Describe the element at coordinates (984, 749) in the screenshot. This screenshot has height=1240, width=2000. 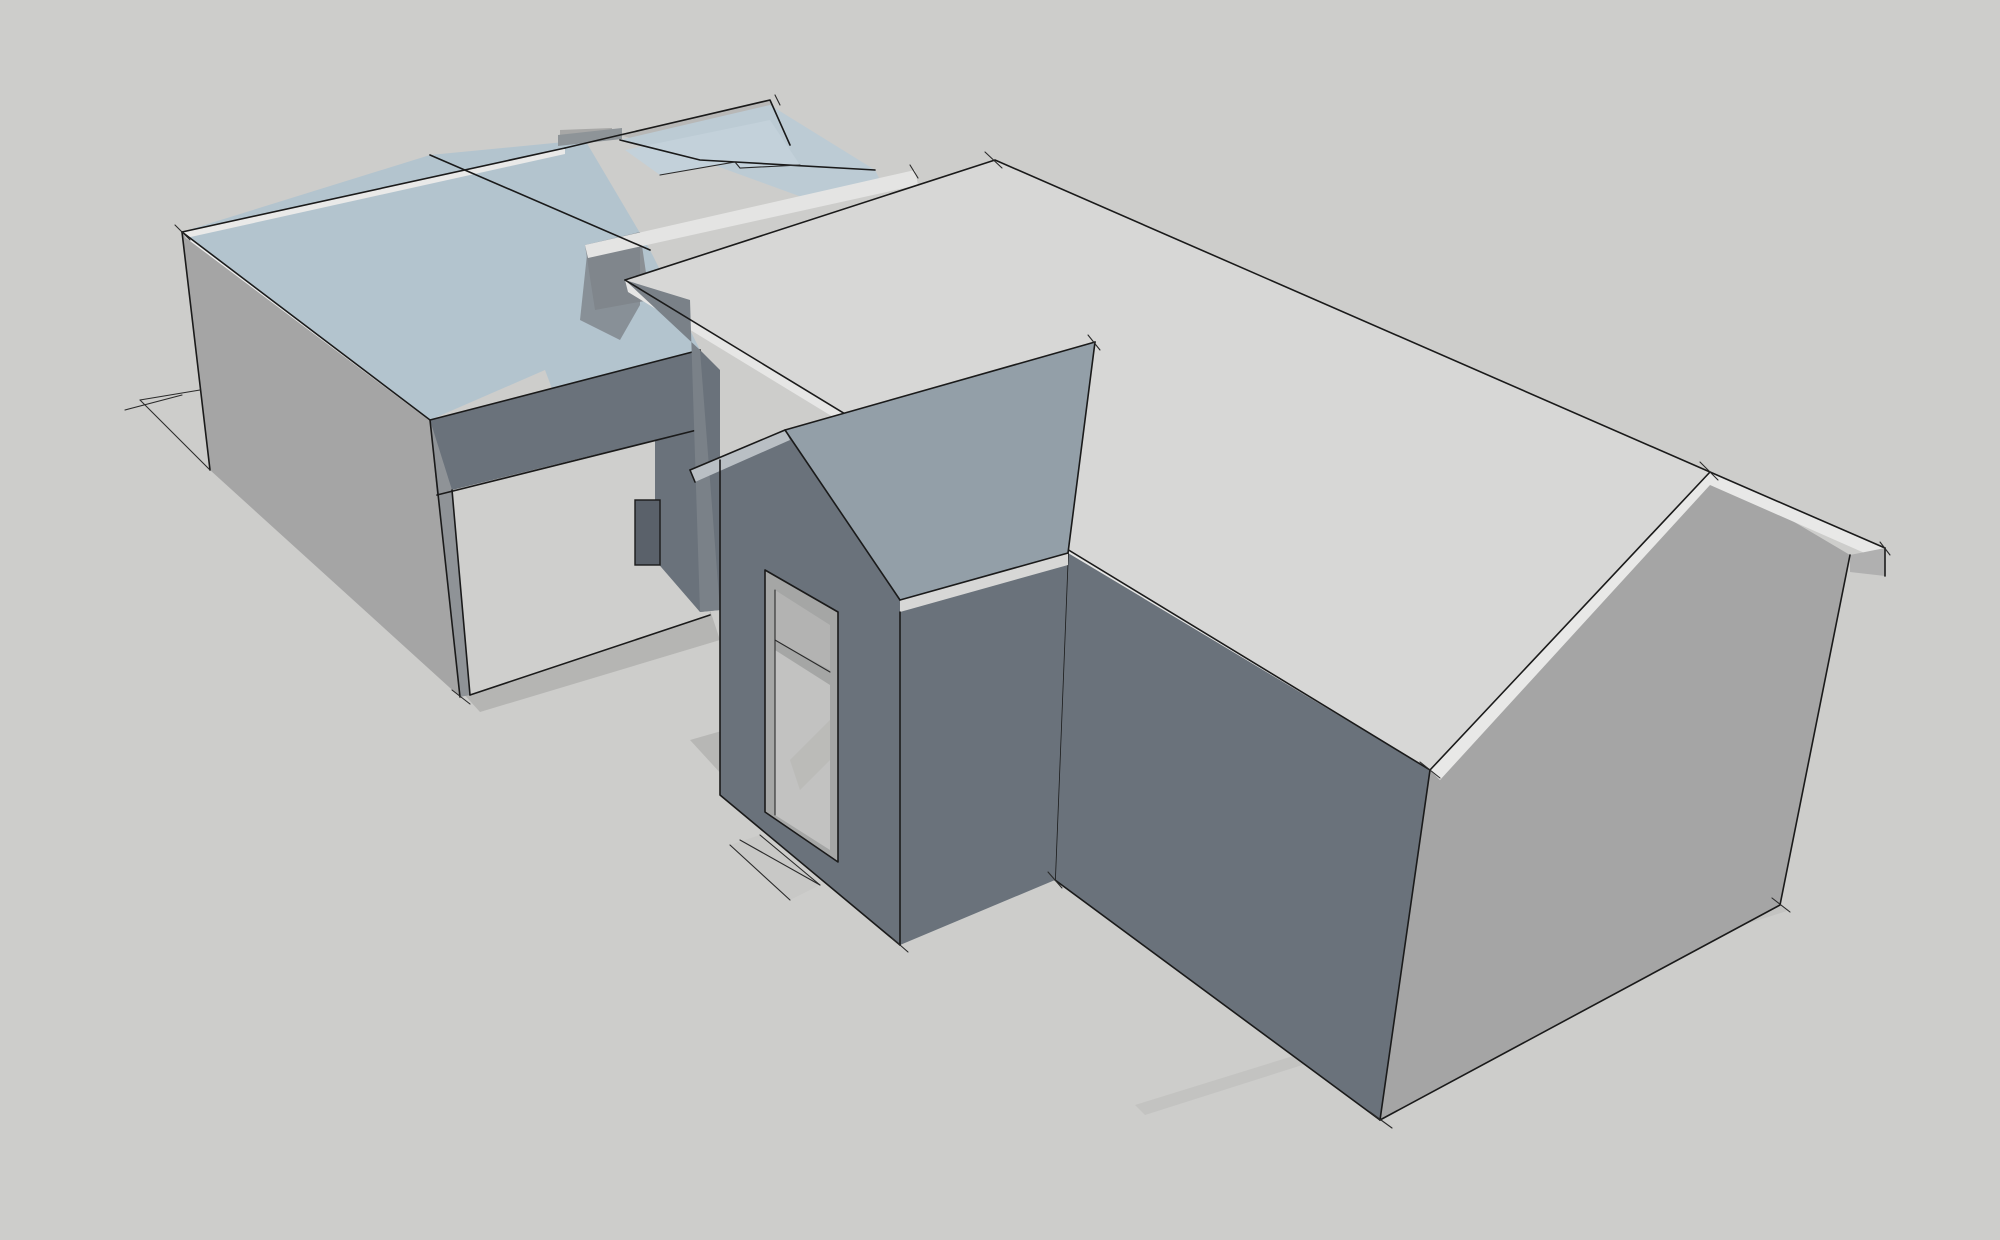
I see `porch-right-wall` at that location.